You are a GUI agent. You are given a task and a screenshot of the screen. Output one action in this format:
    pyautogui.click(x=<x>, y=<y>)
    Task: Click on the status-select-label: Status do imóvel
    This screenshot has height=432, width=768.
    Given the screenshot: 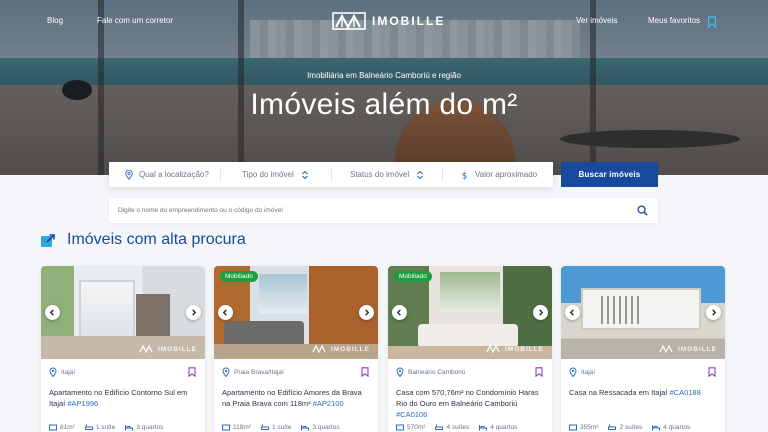 What is the action you would take?
    pyautogui.click(x=380, y=174)
    